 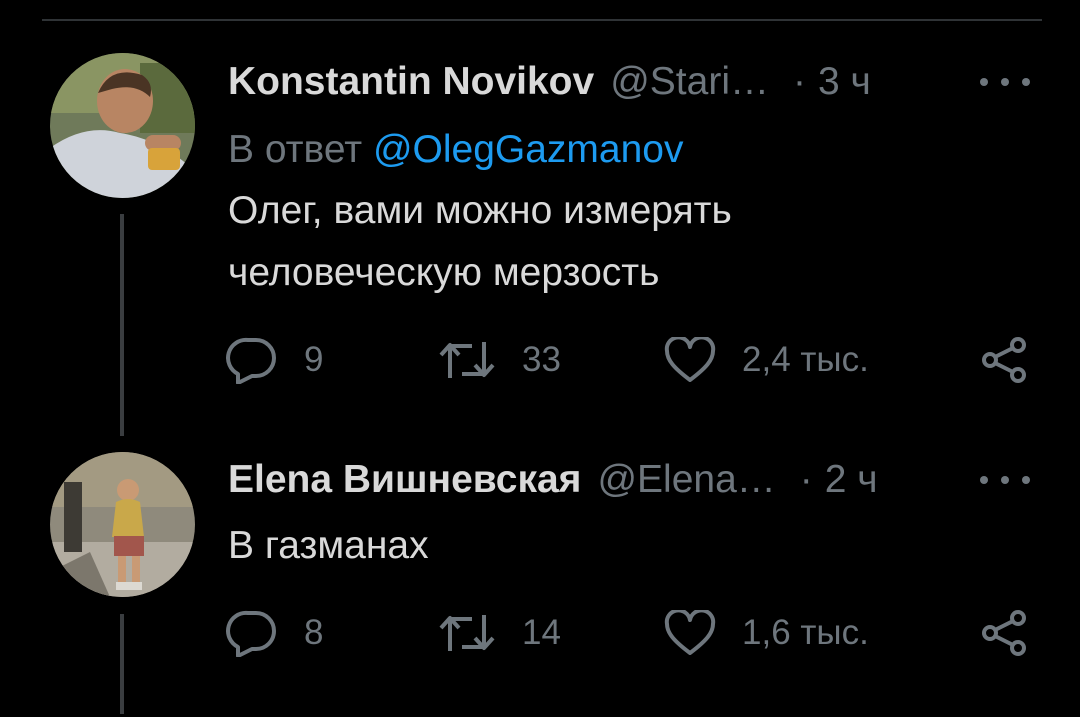 What do you see at coordinates (805, 359) in the screenshot?
I see `like-count: 2,4 тыс.` at bounding box center [805, 359].